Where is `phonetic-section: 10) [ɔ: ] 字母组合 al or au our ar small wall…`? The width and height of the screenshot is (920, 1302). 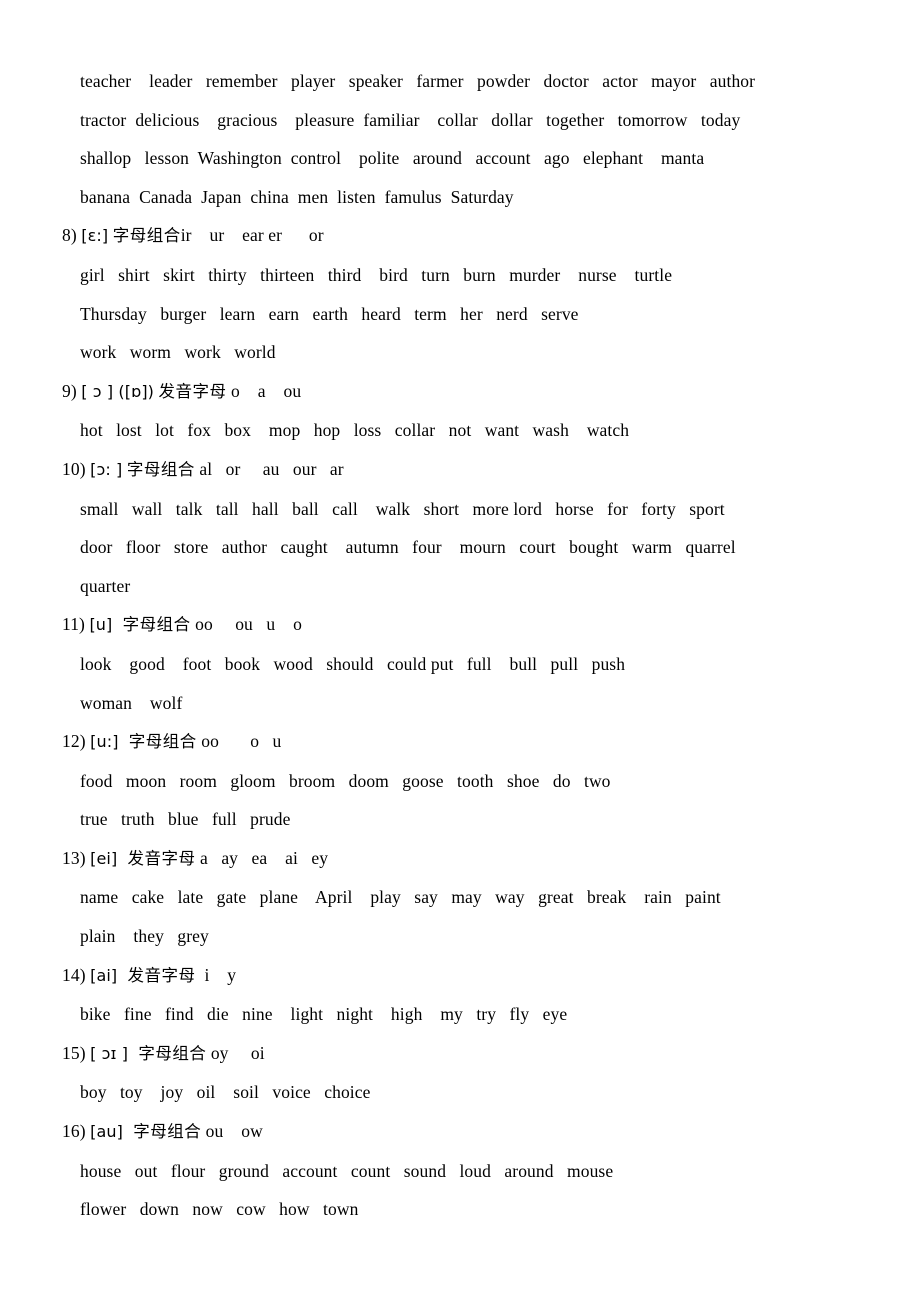
phonetic-section: 10) [ɔ: ] 字母组合 al or au our ar small wall… is located at coordinates (452, 527).